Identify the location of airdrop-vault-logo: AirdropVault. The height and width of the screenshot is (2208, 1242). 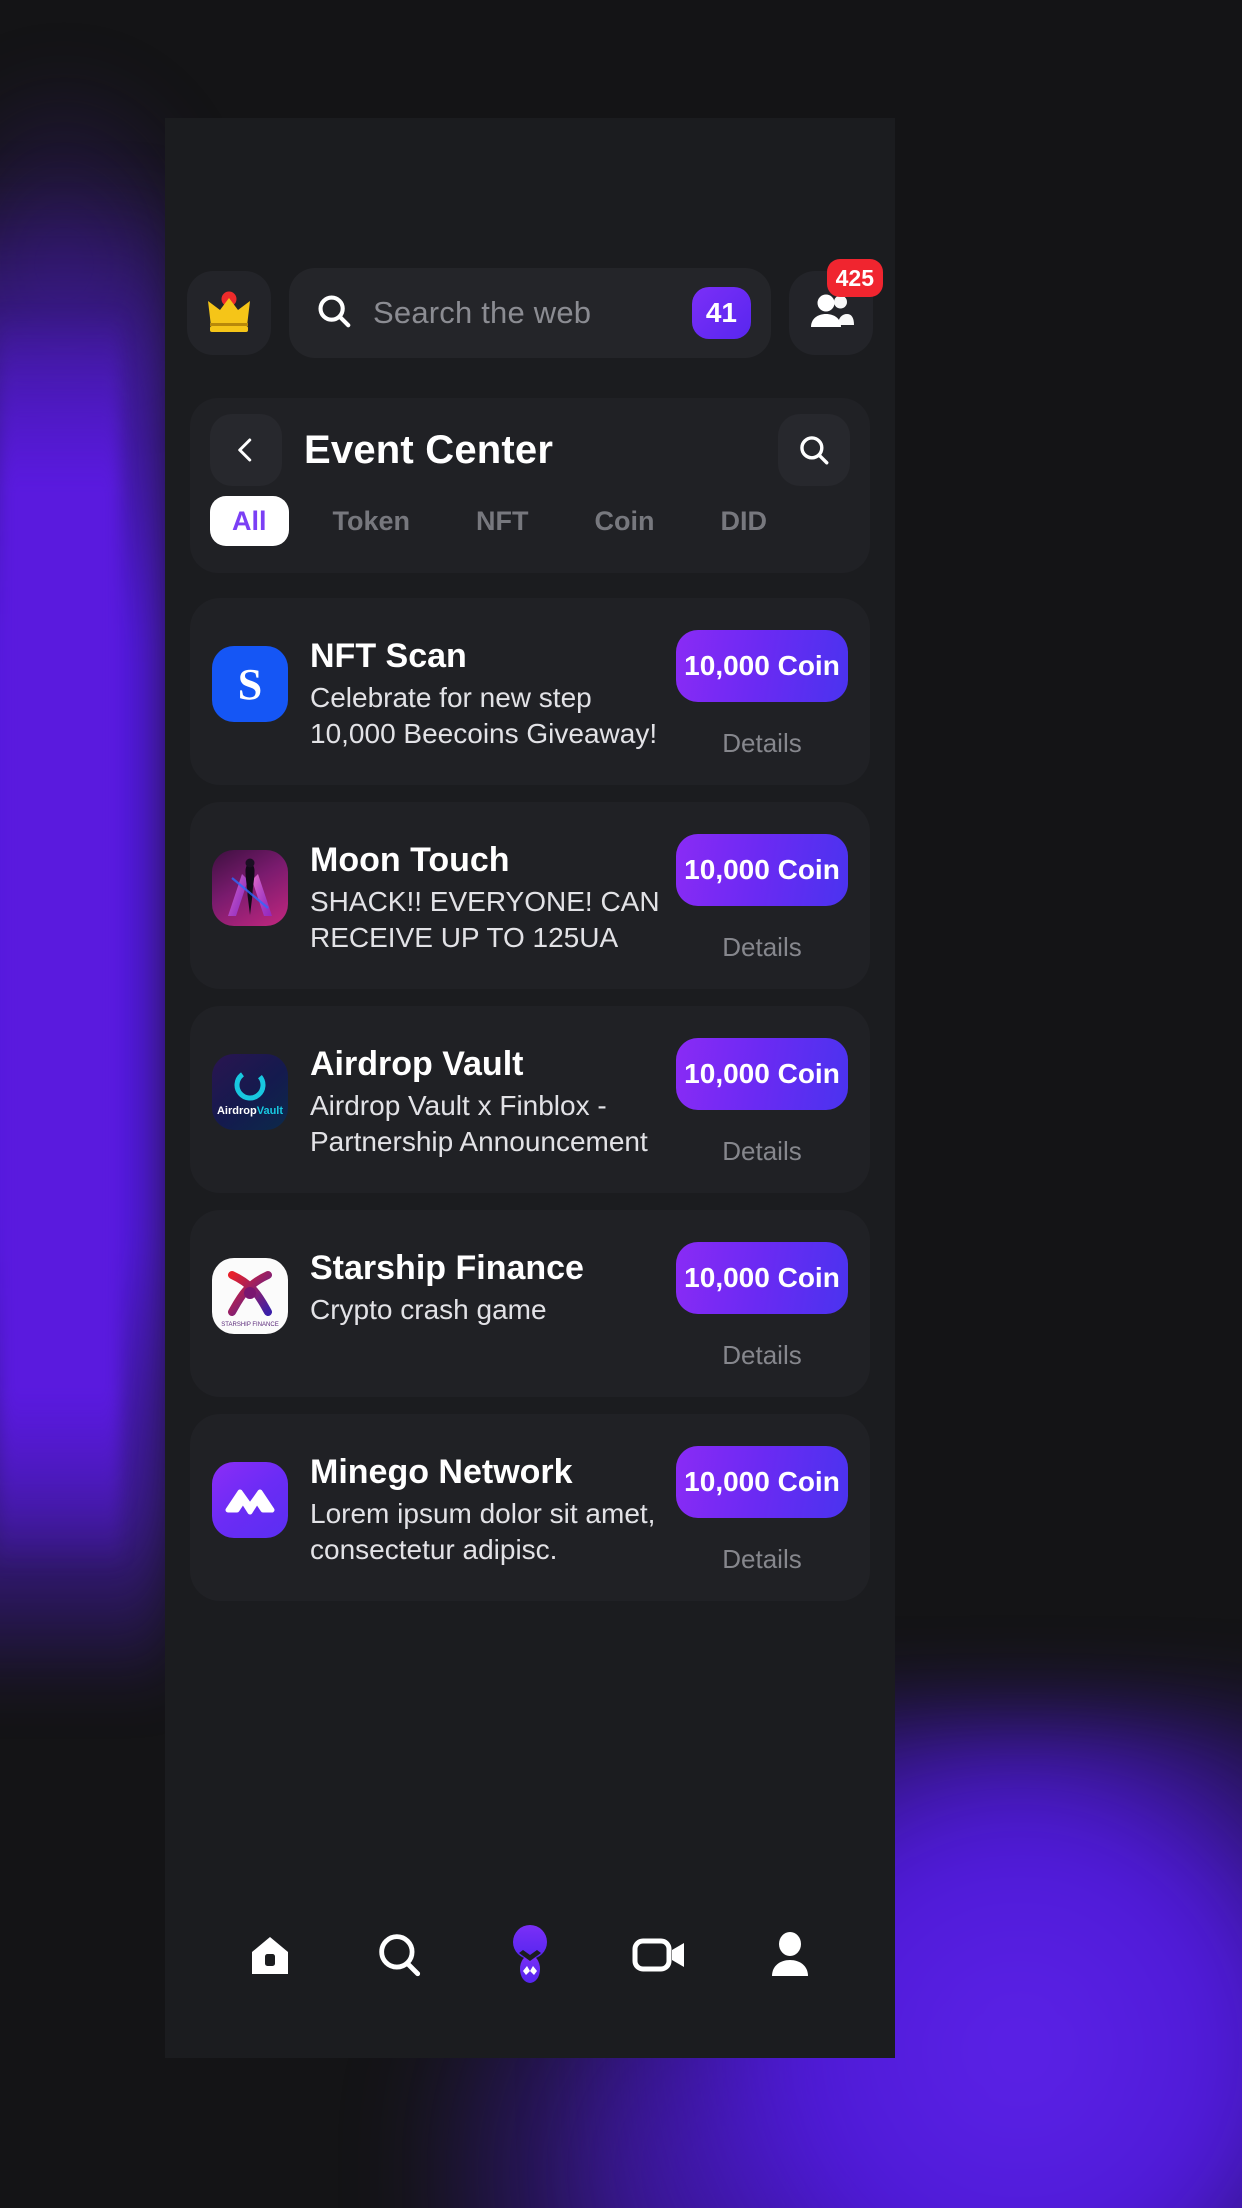
(250, 1092).